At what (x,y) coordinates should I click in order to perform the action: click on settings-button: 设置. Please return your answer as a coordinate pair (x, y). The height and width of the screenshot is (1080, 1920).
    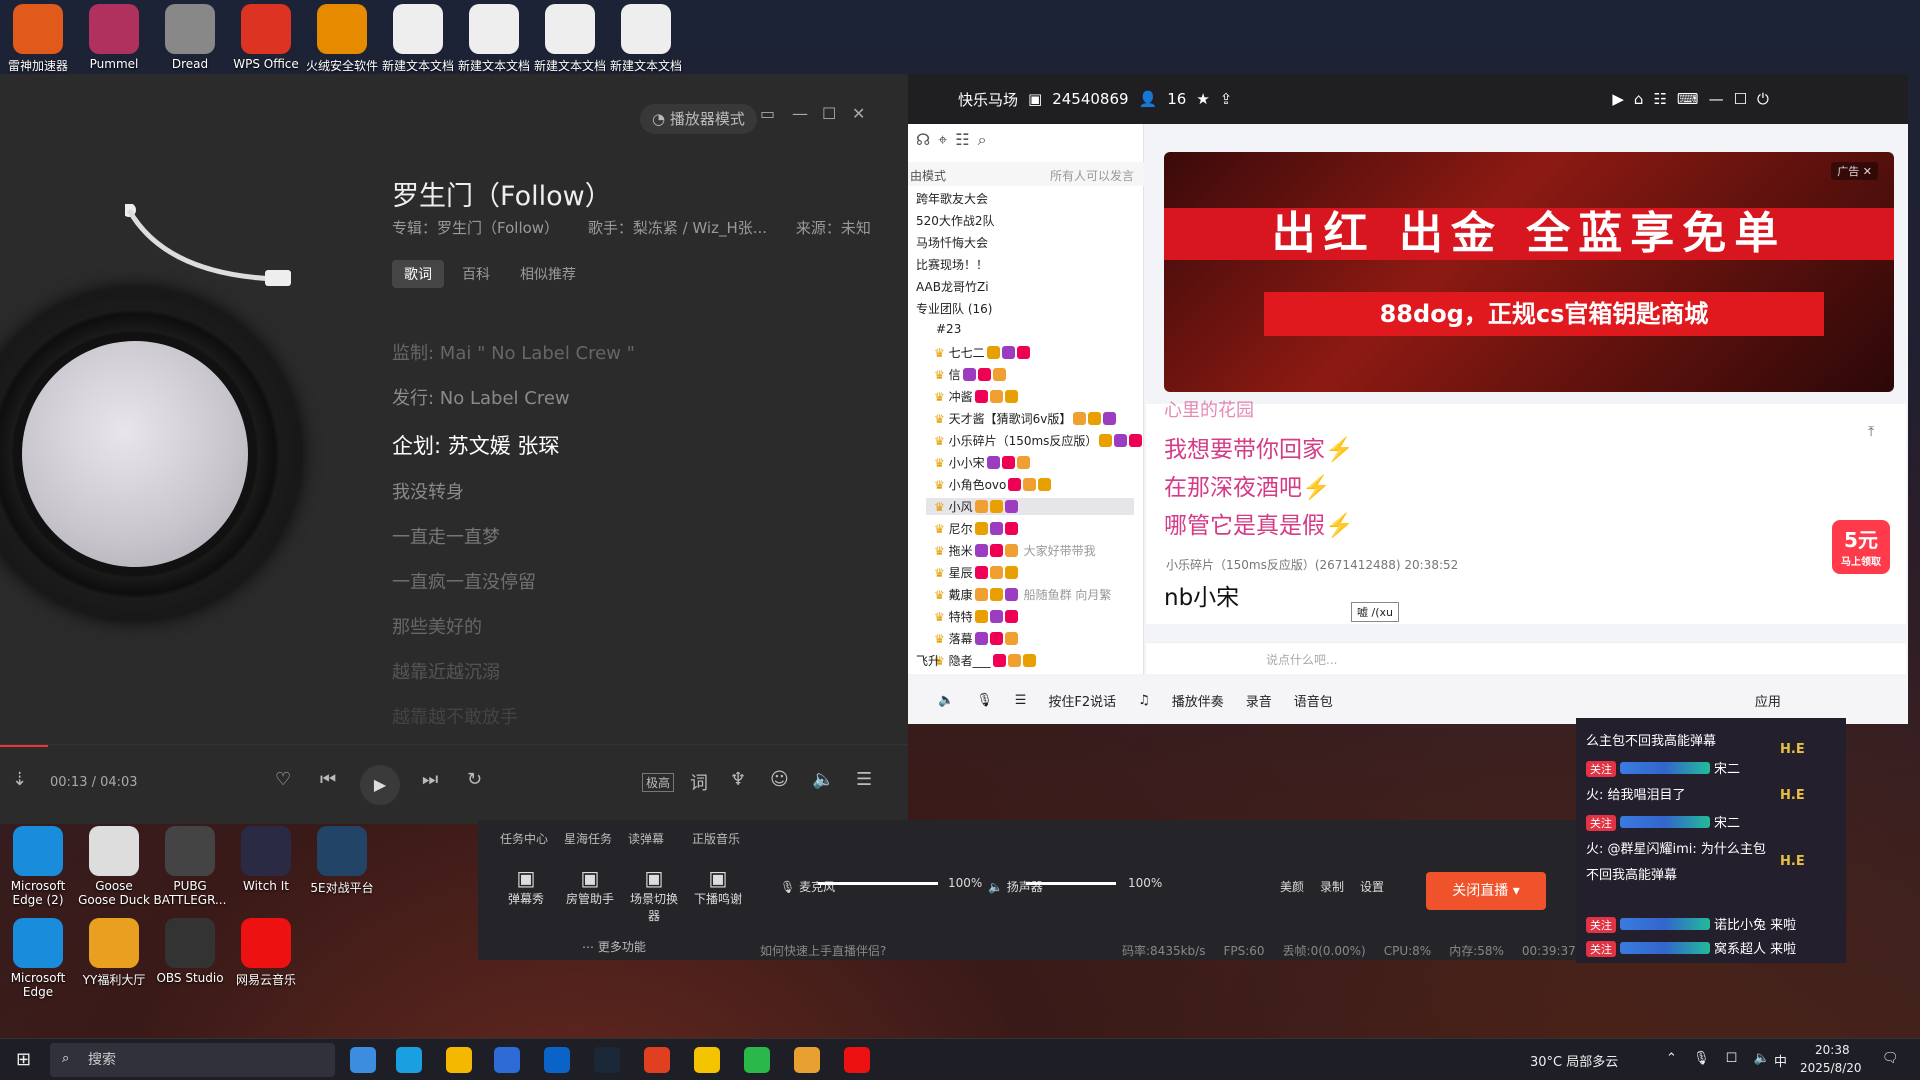
    Looking at the image, I should click on (1372, 886).